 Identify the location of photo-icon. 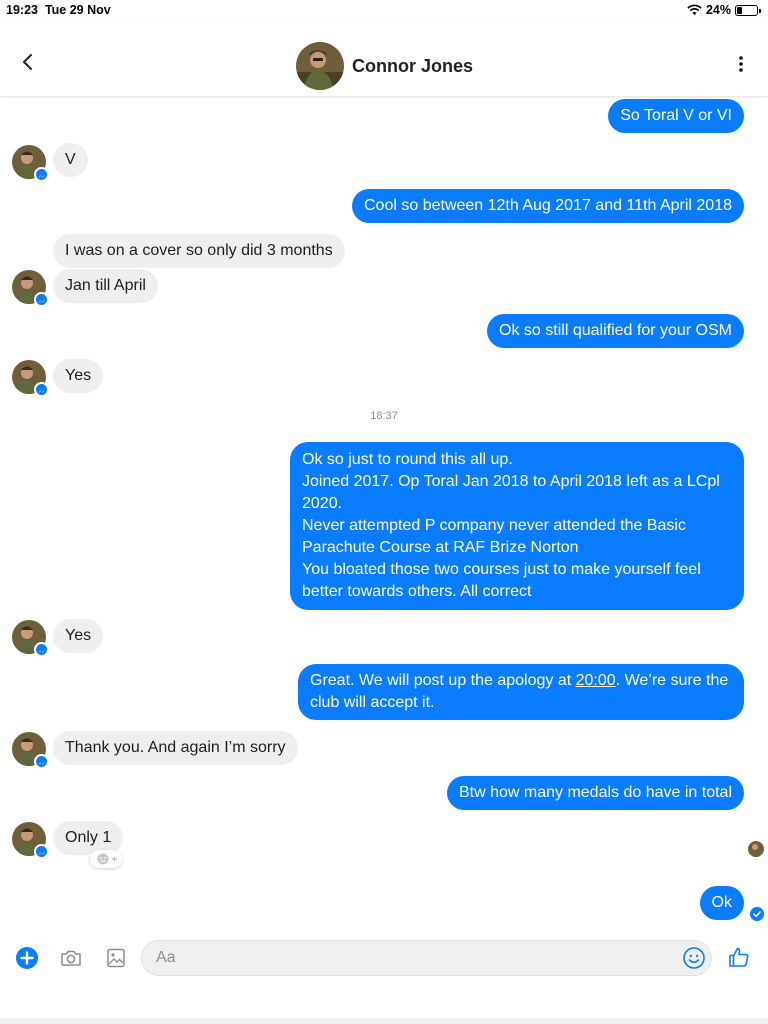
(116, 958).